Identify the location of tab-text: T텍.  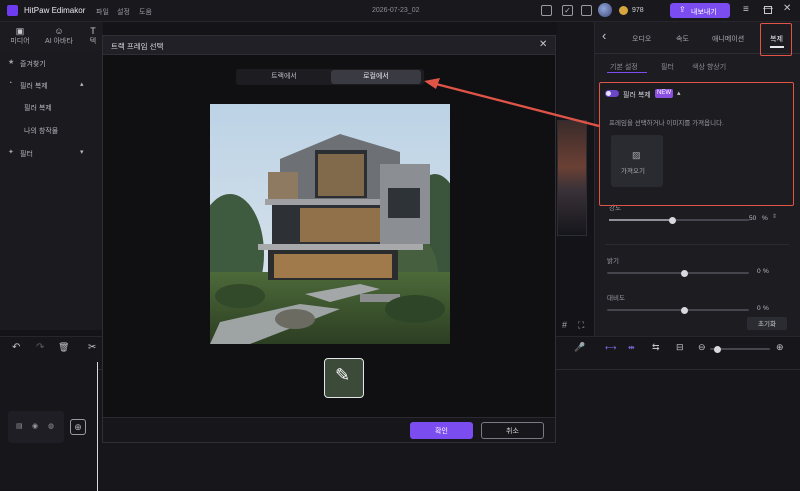
(93, 36).